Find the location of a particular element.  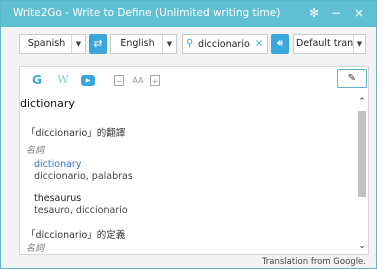

tab-youtube: ▶ is located at coordinates (88, 80).